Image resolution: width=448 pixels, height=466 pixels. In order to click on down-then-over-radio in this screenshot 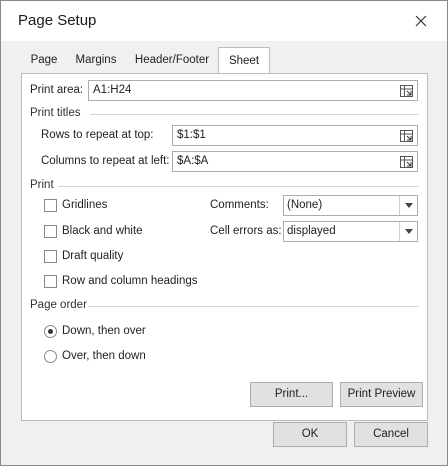, I will do `click(50, 331)`.